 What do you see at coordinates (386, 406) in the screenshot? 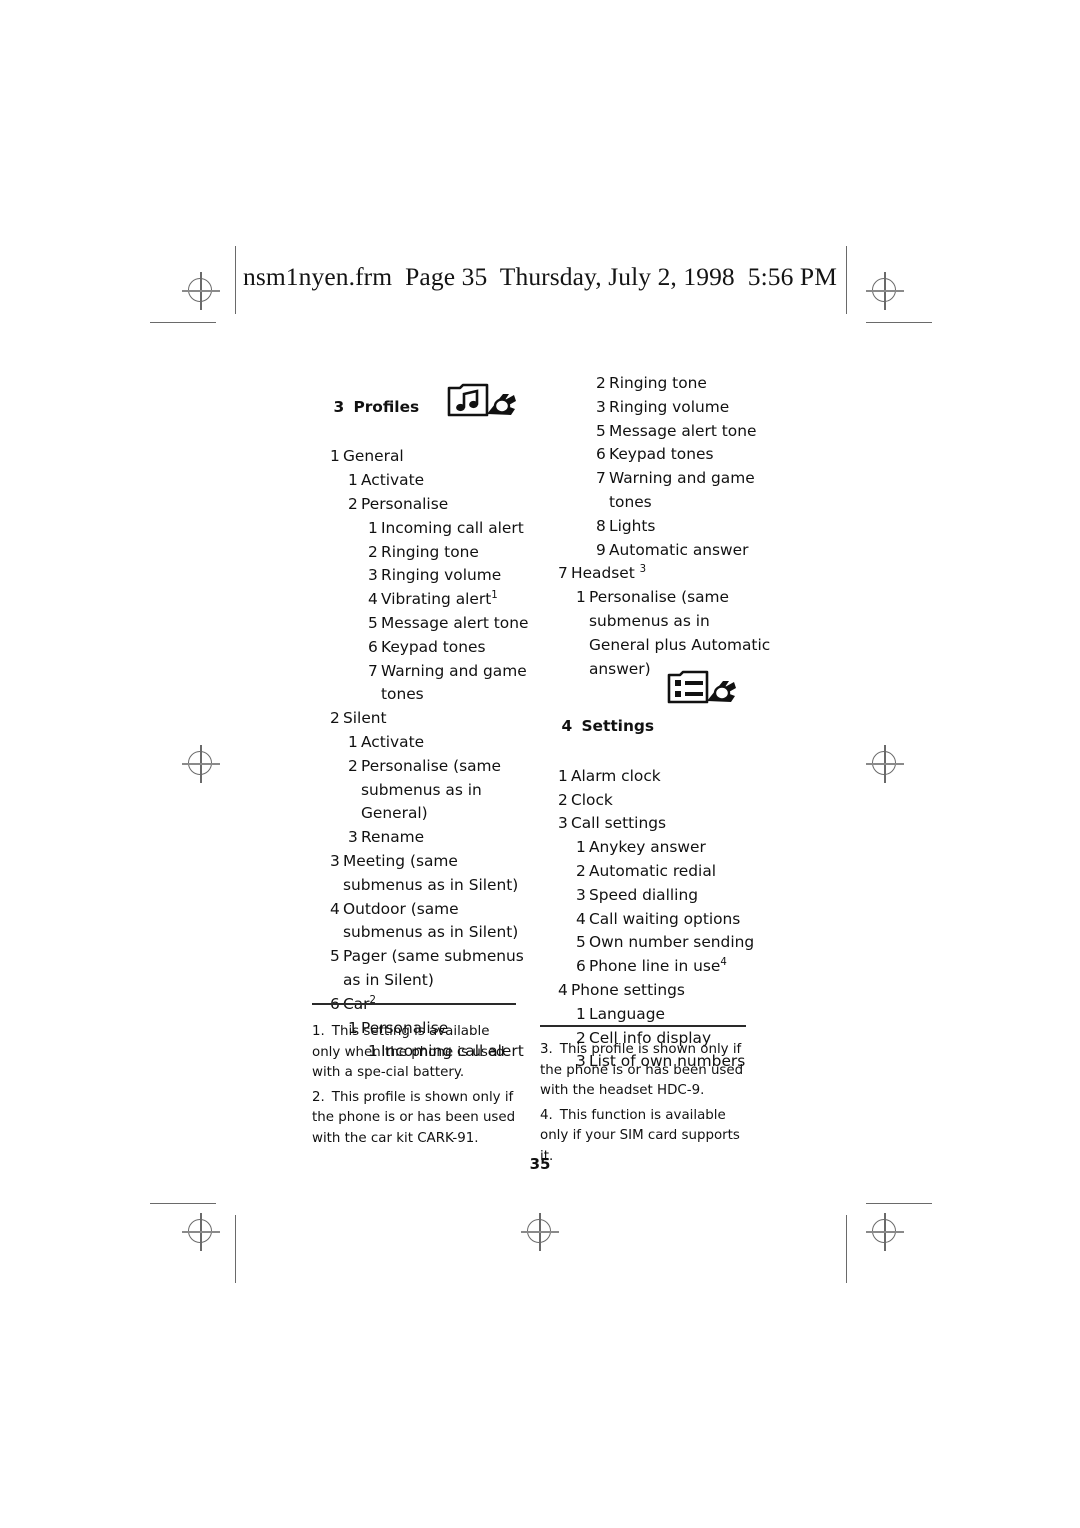
I see `section-title: Profiles` at bounding box center [386, 406].